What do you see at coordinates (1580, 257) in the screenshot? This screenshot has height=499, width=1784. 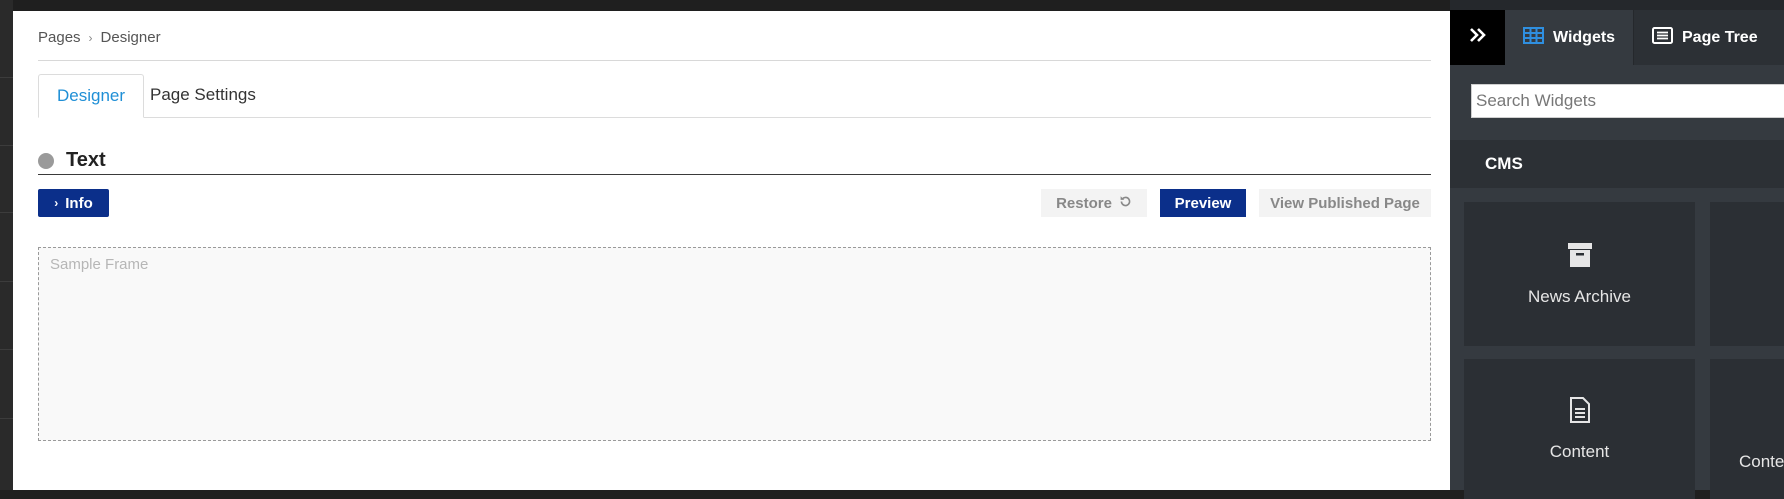 I see `archive-box-icon` at bounding box center [1580, 257].